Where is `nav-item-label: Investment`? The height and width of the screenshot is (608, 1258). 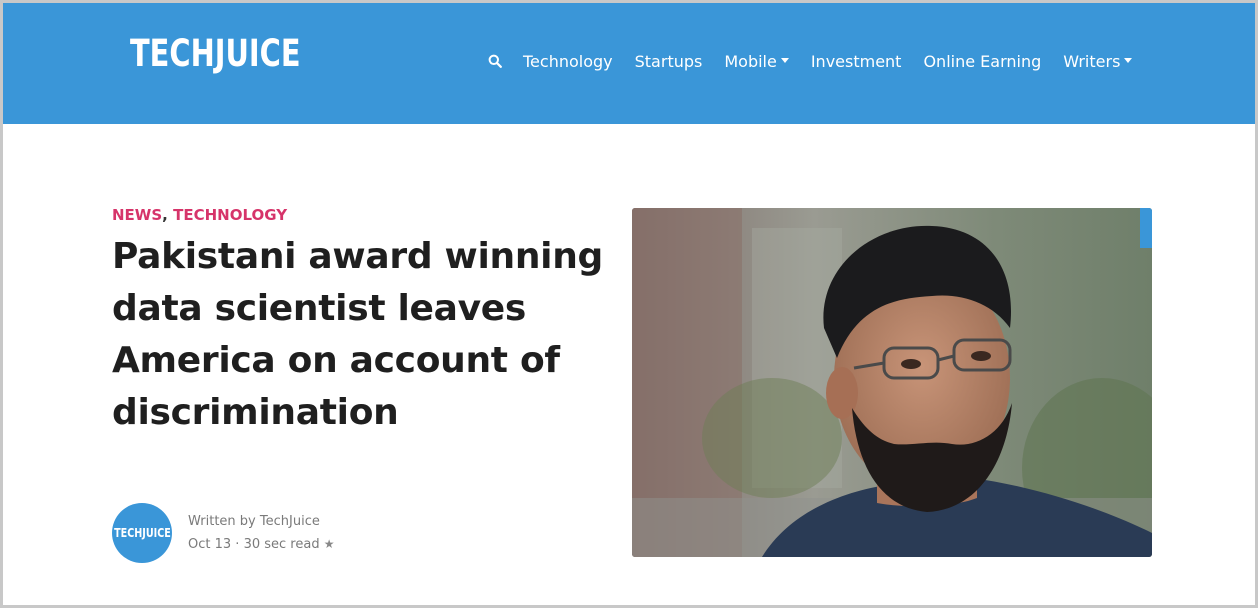
nav-item-label: Investment is located at coordinates (856, 61).